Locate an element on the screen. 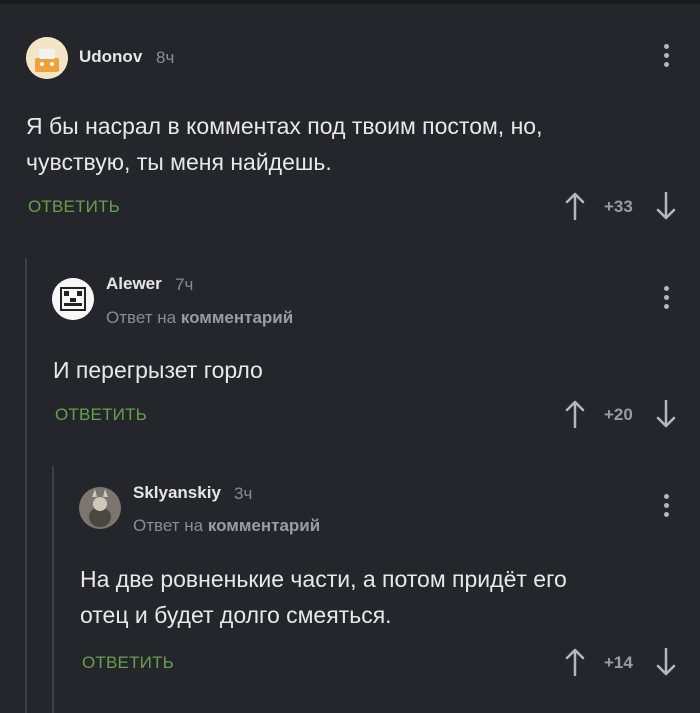 The width and height of the screenshot is (700, 713). comment-body-line: И перегрызет горло is located at coordinates (158, 370).